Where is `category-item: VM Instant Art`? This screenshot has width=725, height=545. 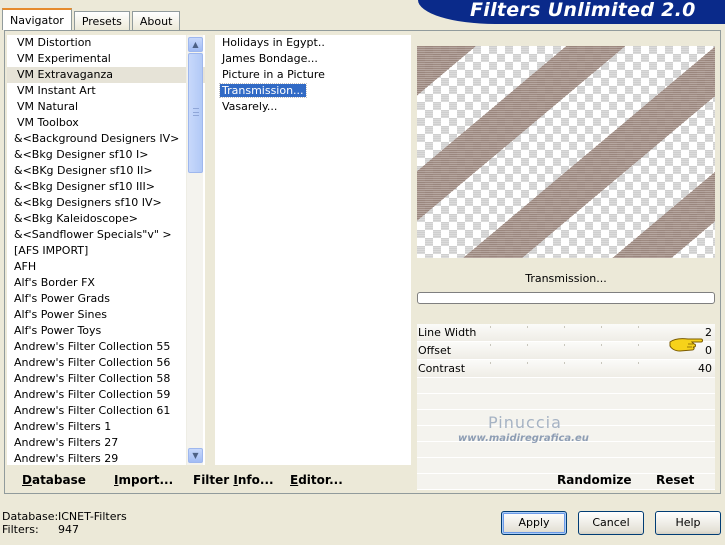
category-item: VM Instant Art is located at coordinates (106, 91).